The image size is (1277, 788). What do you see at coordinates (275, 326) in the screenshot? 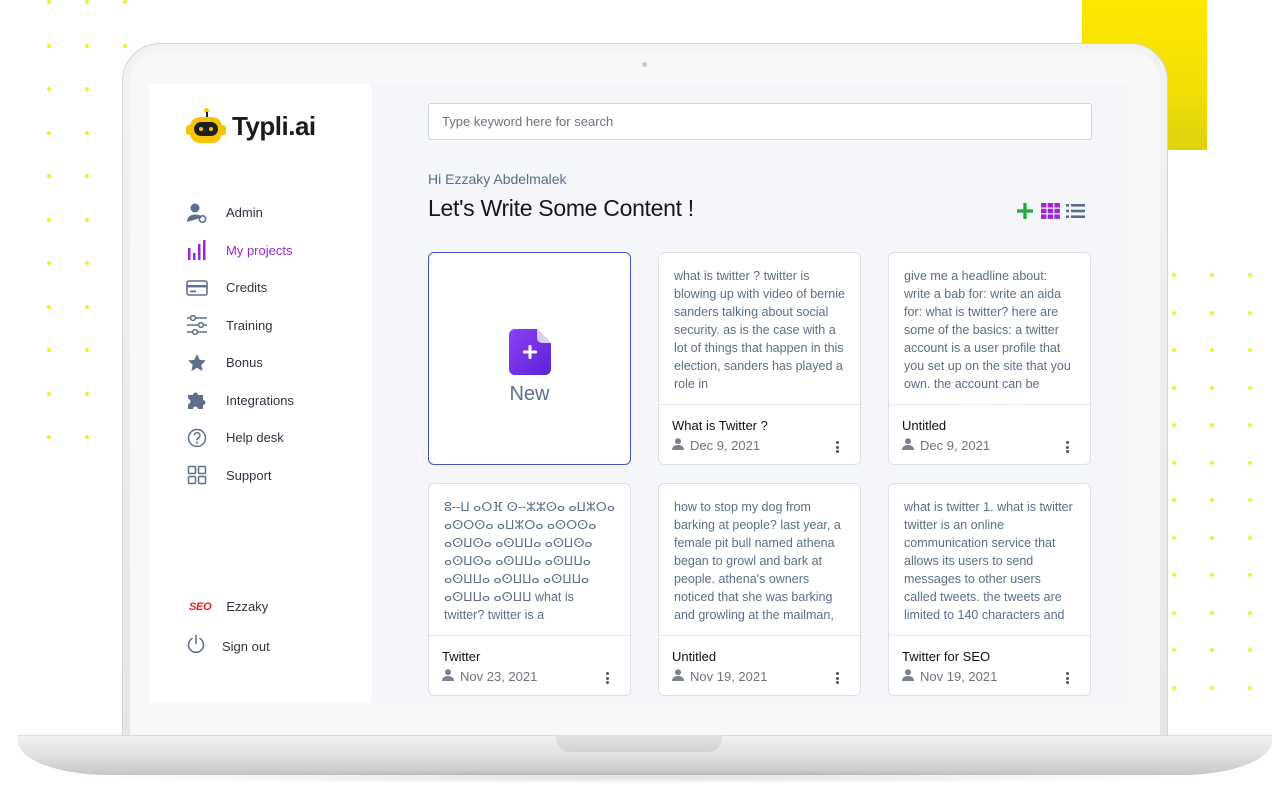
I see `sidebar-item-training: Training` at bounding box center [275, 326].